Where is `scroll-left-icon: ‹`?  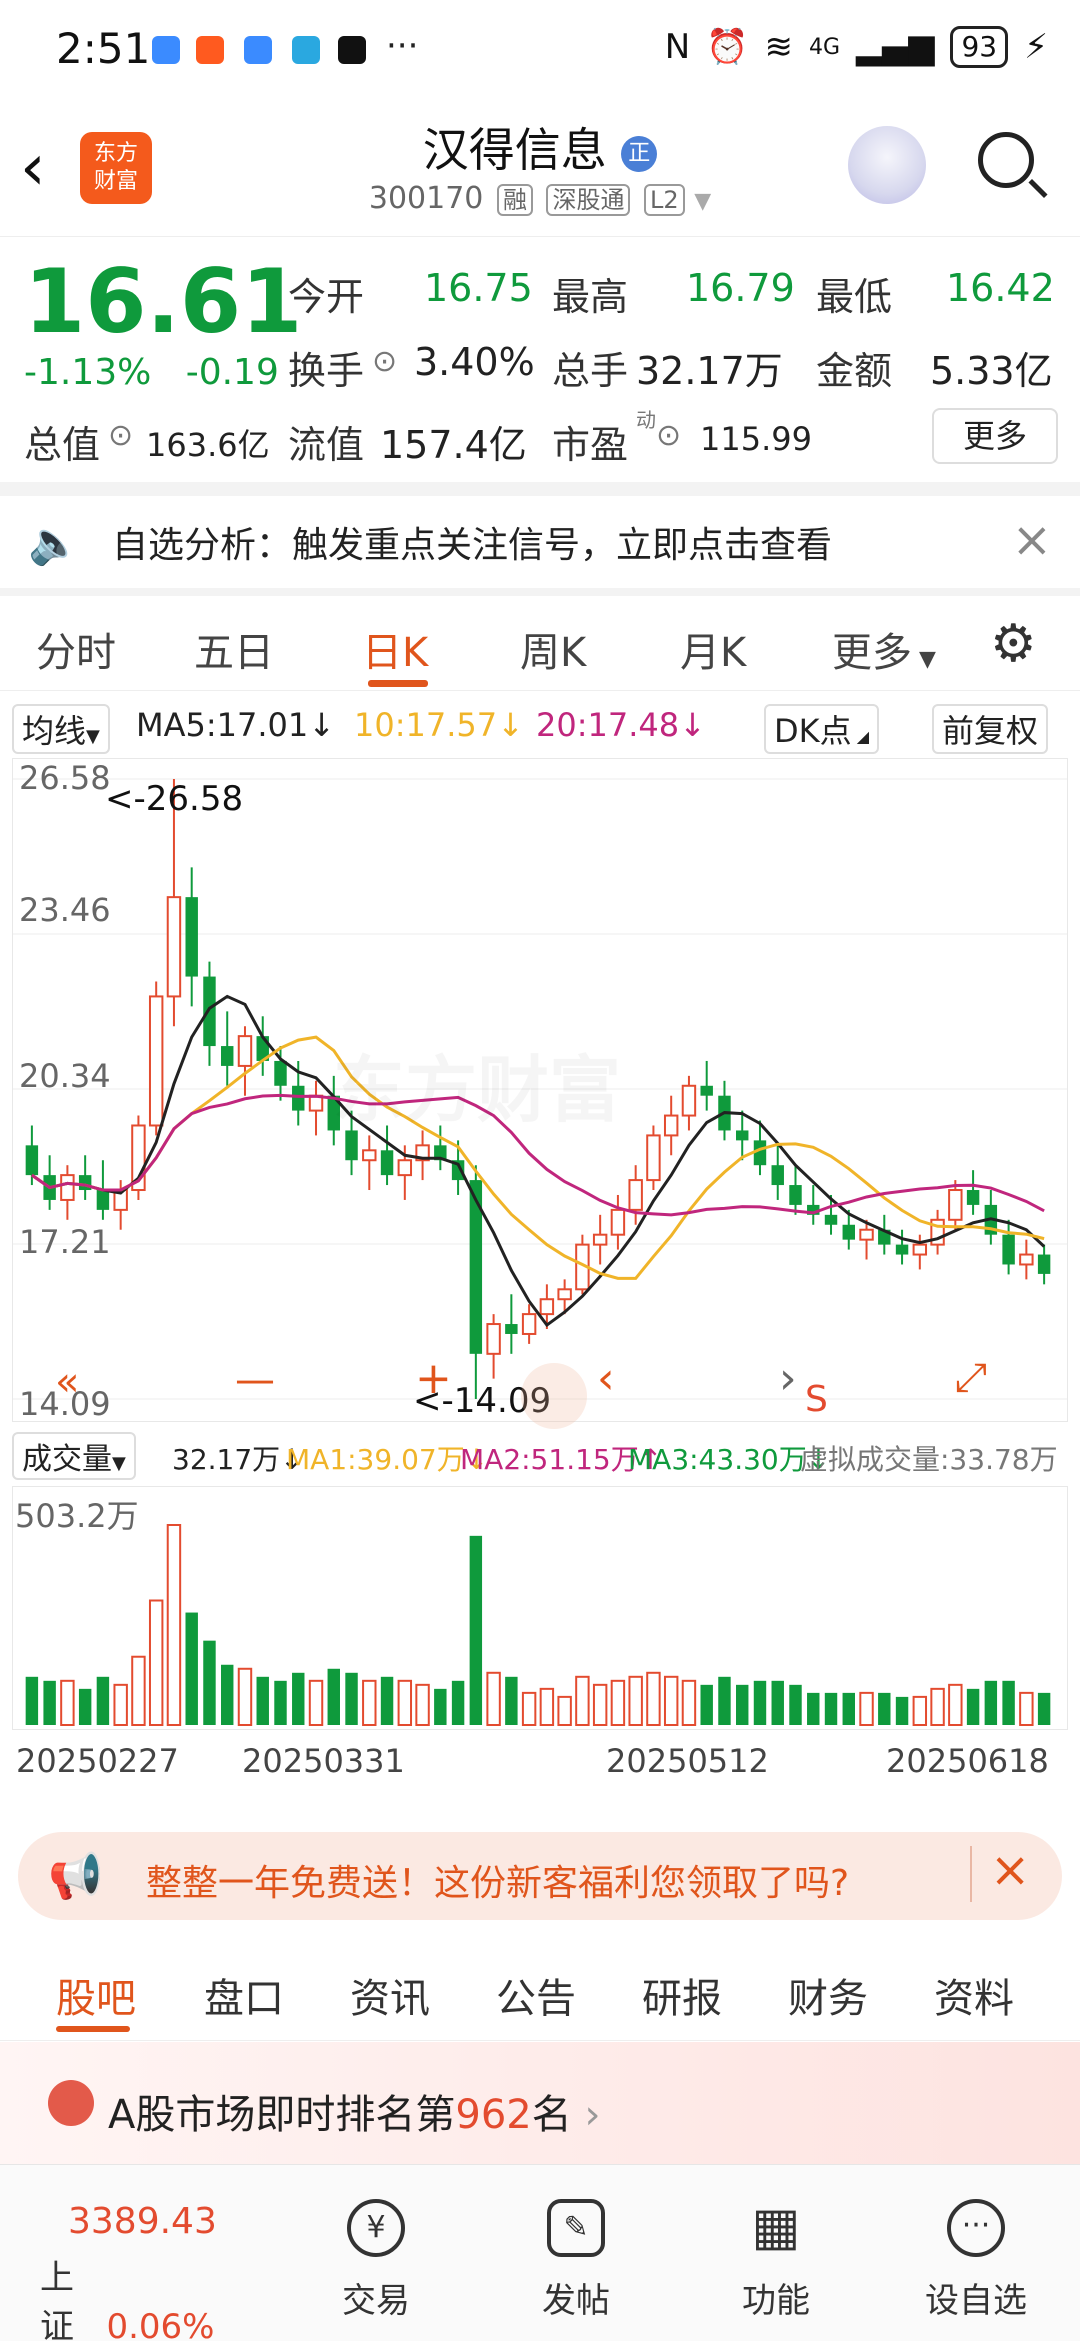 scroll-left-icon: ‹ is located at coordinates (606, 1378).